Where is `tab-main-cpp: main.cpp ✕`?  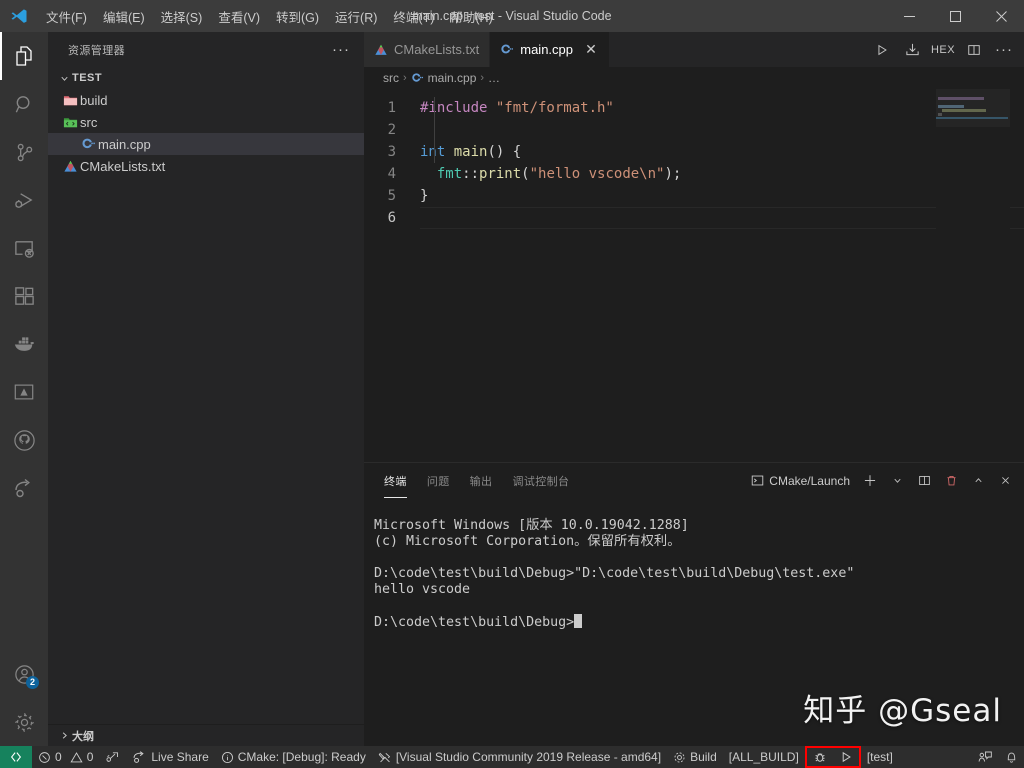 tab-main-cpp: main.cpp ✕ is located at coordinates (550, 49).